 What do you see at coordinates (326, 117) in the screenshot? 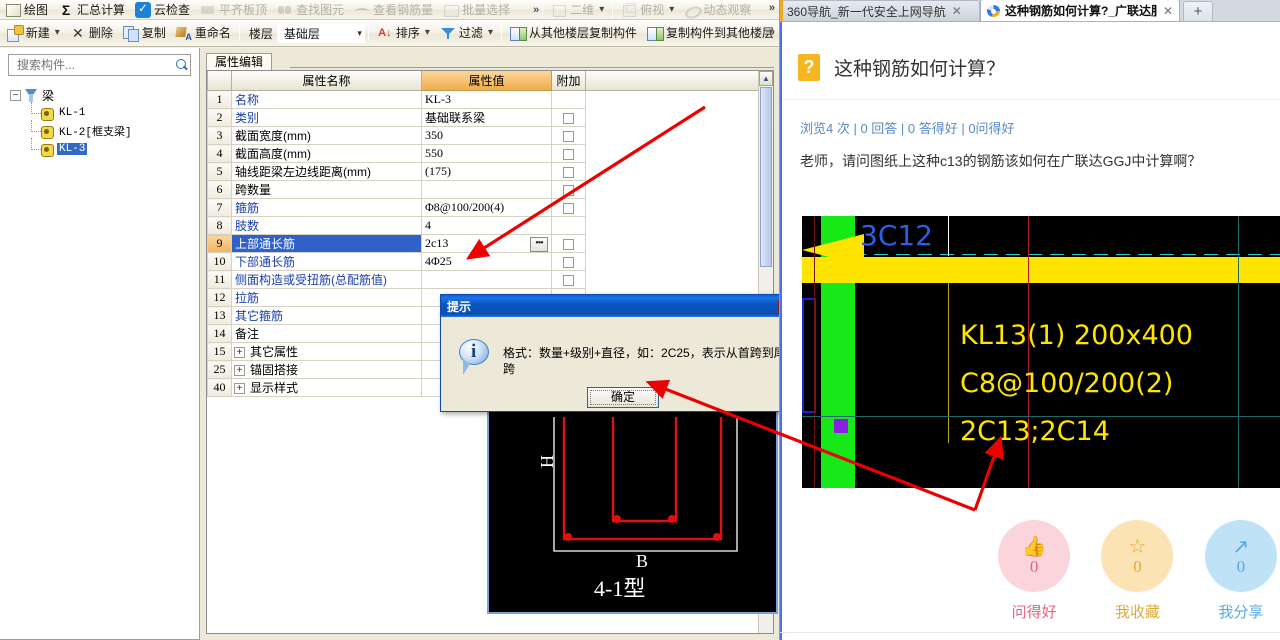
I see `property-name-cell: 类别` at bounding box center [326, 117].